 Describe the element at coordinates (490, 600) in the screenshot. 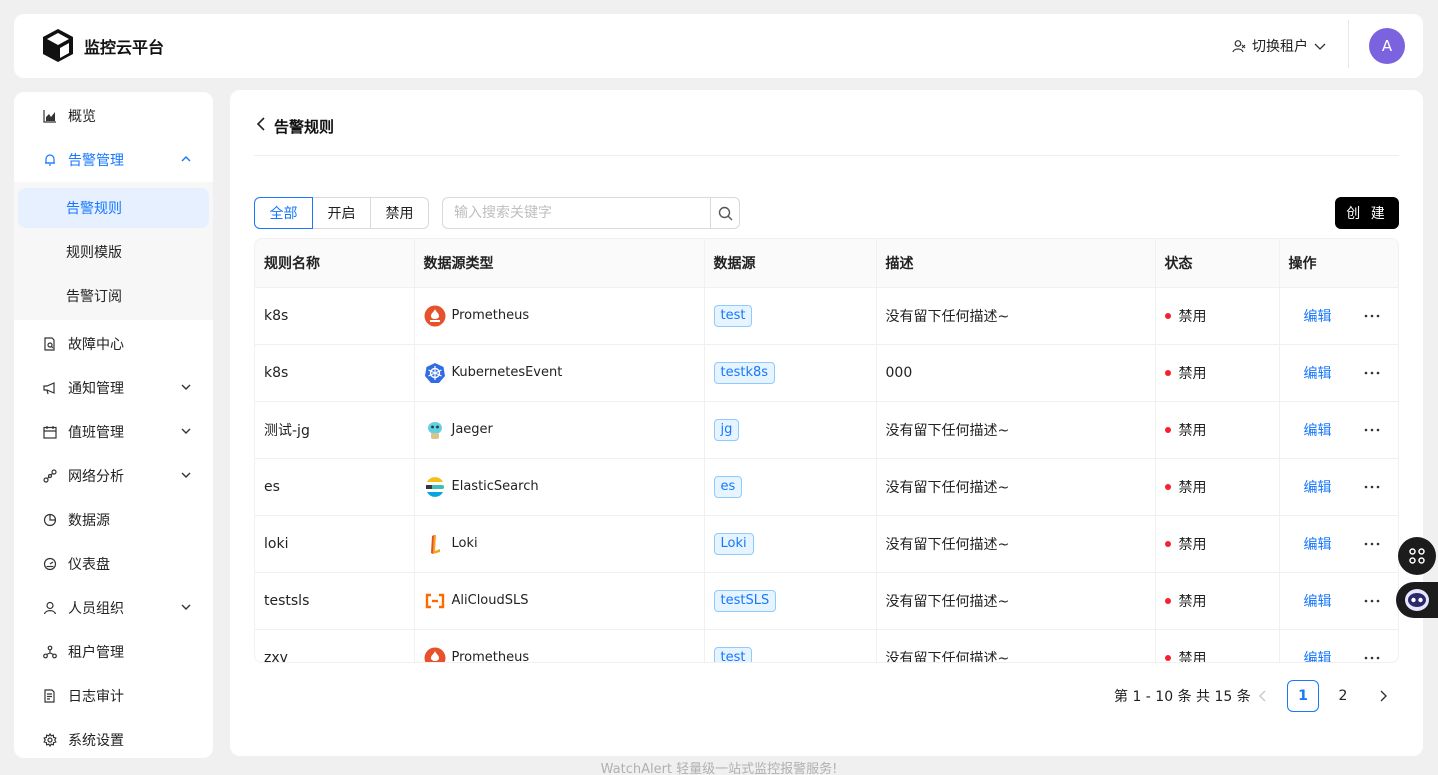

I see `datasource-type-label: AliCloudSLS` at that location.